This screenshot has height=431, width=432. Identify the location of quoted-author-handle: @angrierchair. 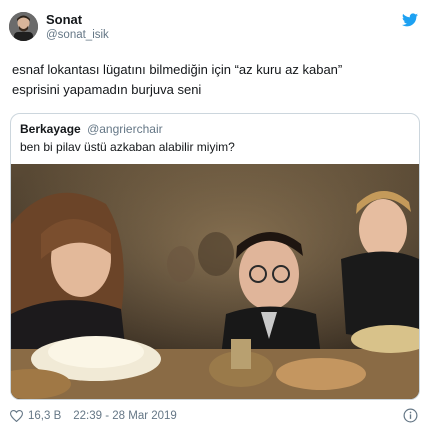
(125, 129).